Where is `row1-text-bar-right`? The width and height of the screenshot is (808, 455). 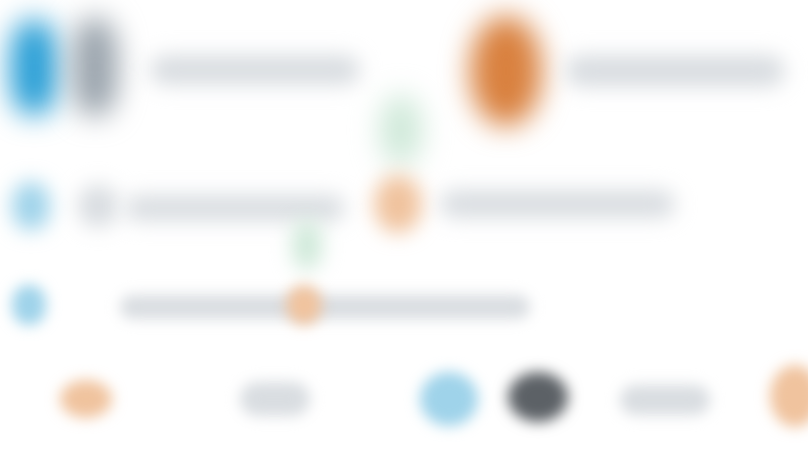 row1-text-bar-right is located at coordinates (675, 71).